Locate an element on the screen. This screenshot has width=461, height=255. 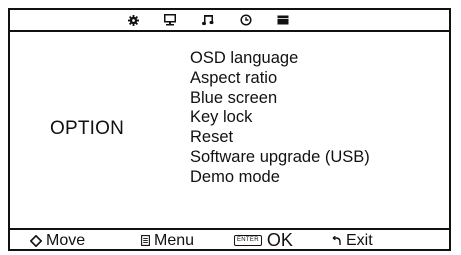
hint-move-label: Move is located at coordinates (66, 240).